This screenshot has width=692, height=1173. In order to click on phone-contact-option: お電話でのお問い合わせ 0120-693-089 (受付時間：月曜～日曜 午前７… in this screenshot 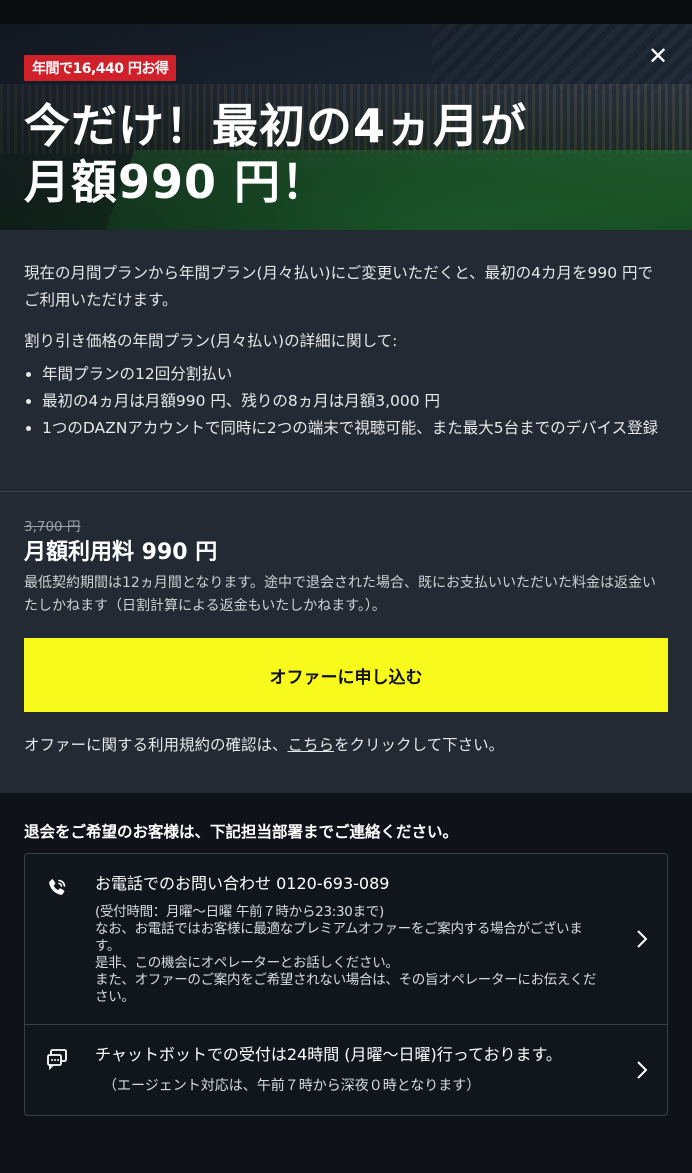, I will do `click(346, 939)`.